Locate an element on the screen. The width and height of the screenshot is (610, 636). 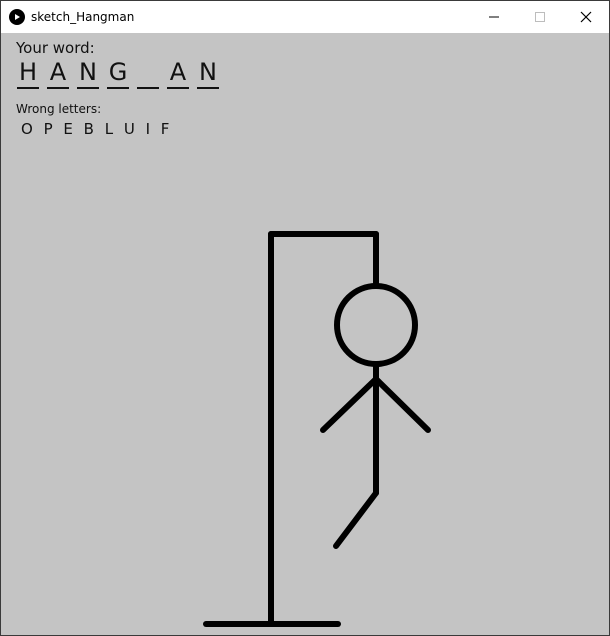
close-button is located at coordinates (586, 17).